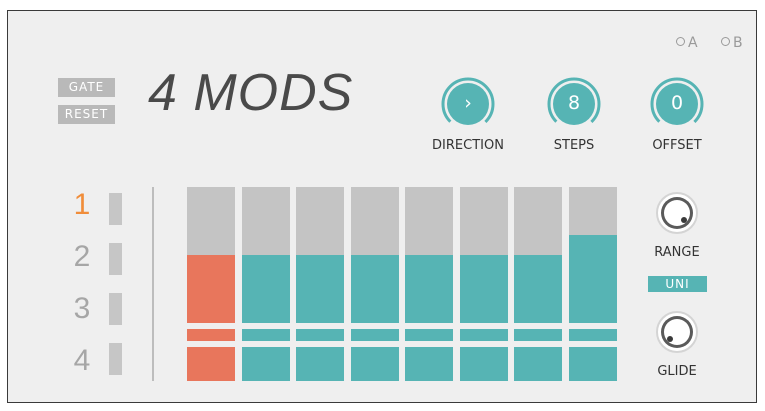 The height and width of the screenshot is (411, 765). What do you see at coordinates (677, 284) in the screenshot?
I see `uni-toggle: UNI` at bounding box center [677, 284].